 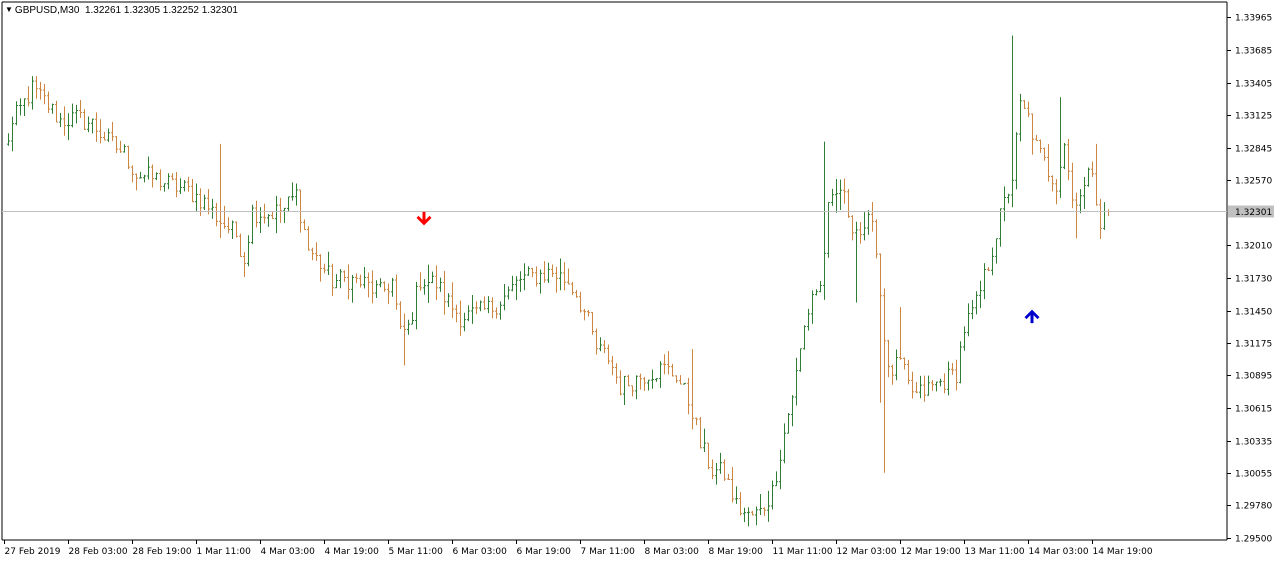 What do you see at coordinates (1253, 85) in the screenshot?
I see `y-tick-label: 1.33405` at bounding box center [1253, 85].